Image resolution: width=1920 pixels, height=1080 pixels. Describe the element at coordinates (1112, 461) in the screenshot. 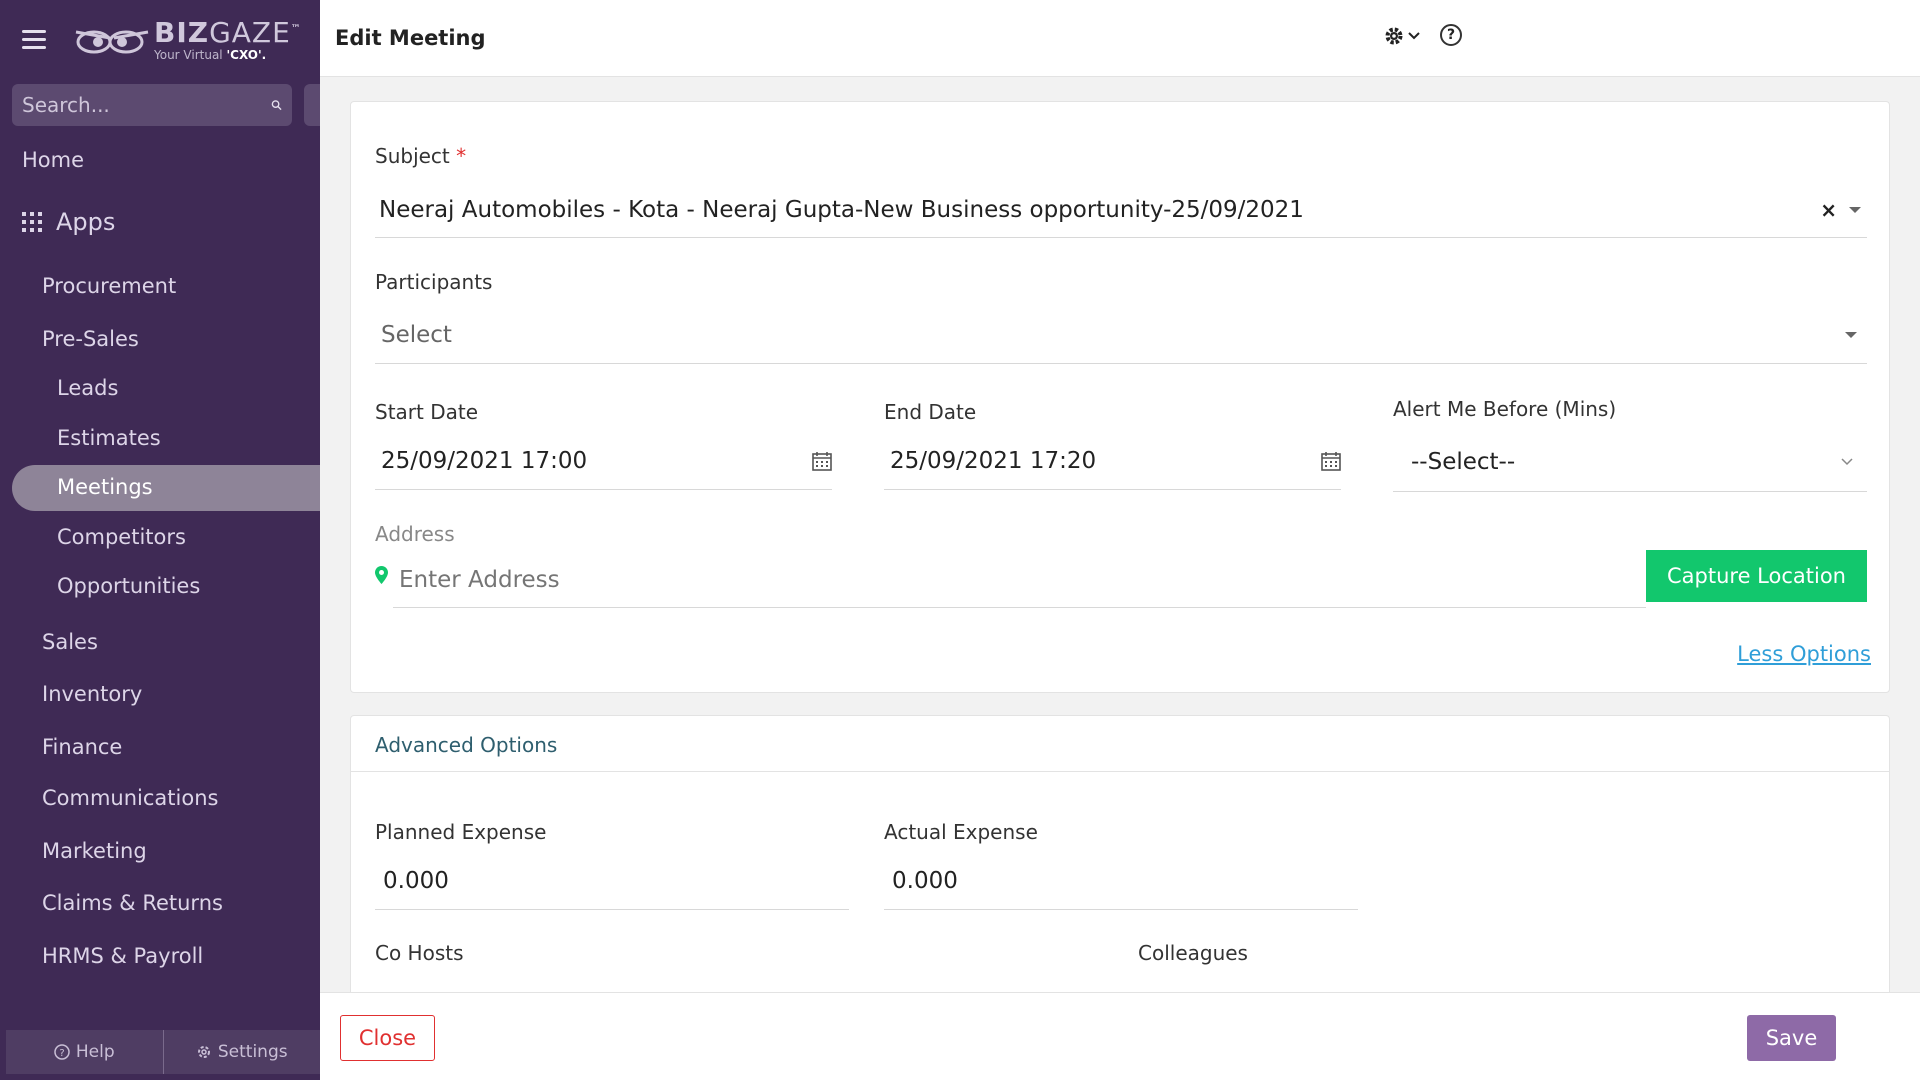

I see `end-date-input: 25/09/2021 17:20` at that location.